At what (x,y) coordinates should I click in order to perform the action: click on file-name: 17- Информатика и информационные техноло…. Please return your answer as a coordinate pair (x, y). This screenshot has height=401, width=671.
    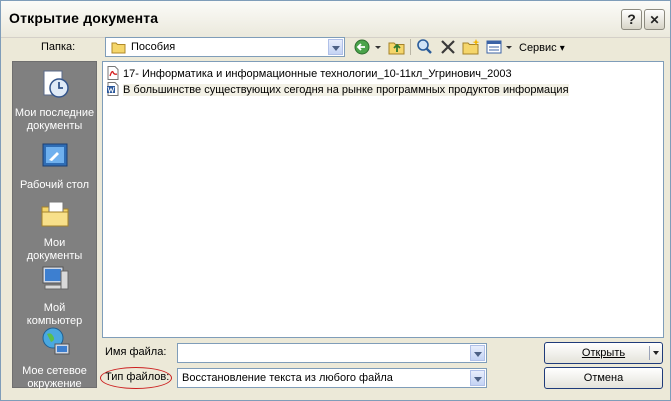
    Looking at the image, I should click on (317, 74).